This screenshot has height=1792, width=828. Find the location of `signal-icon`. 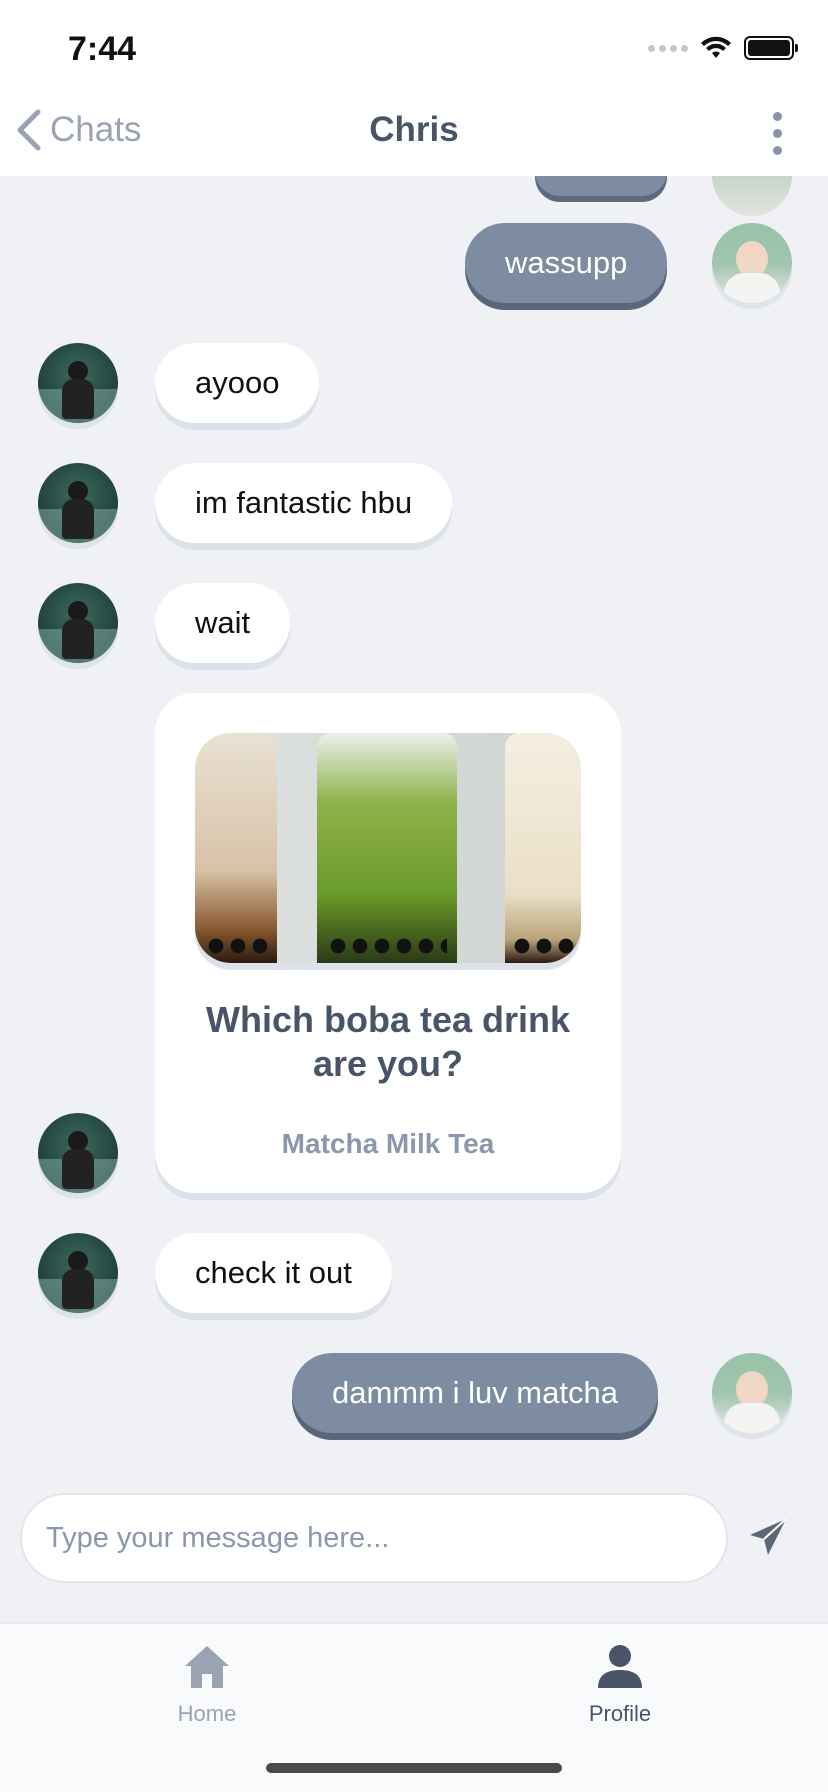

signal-icon is located at coordinates (668, 48).